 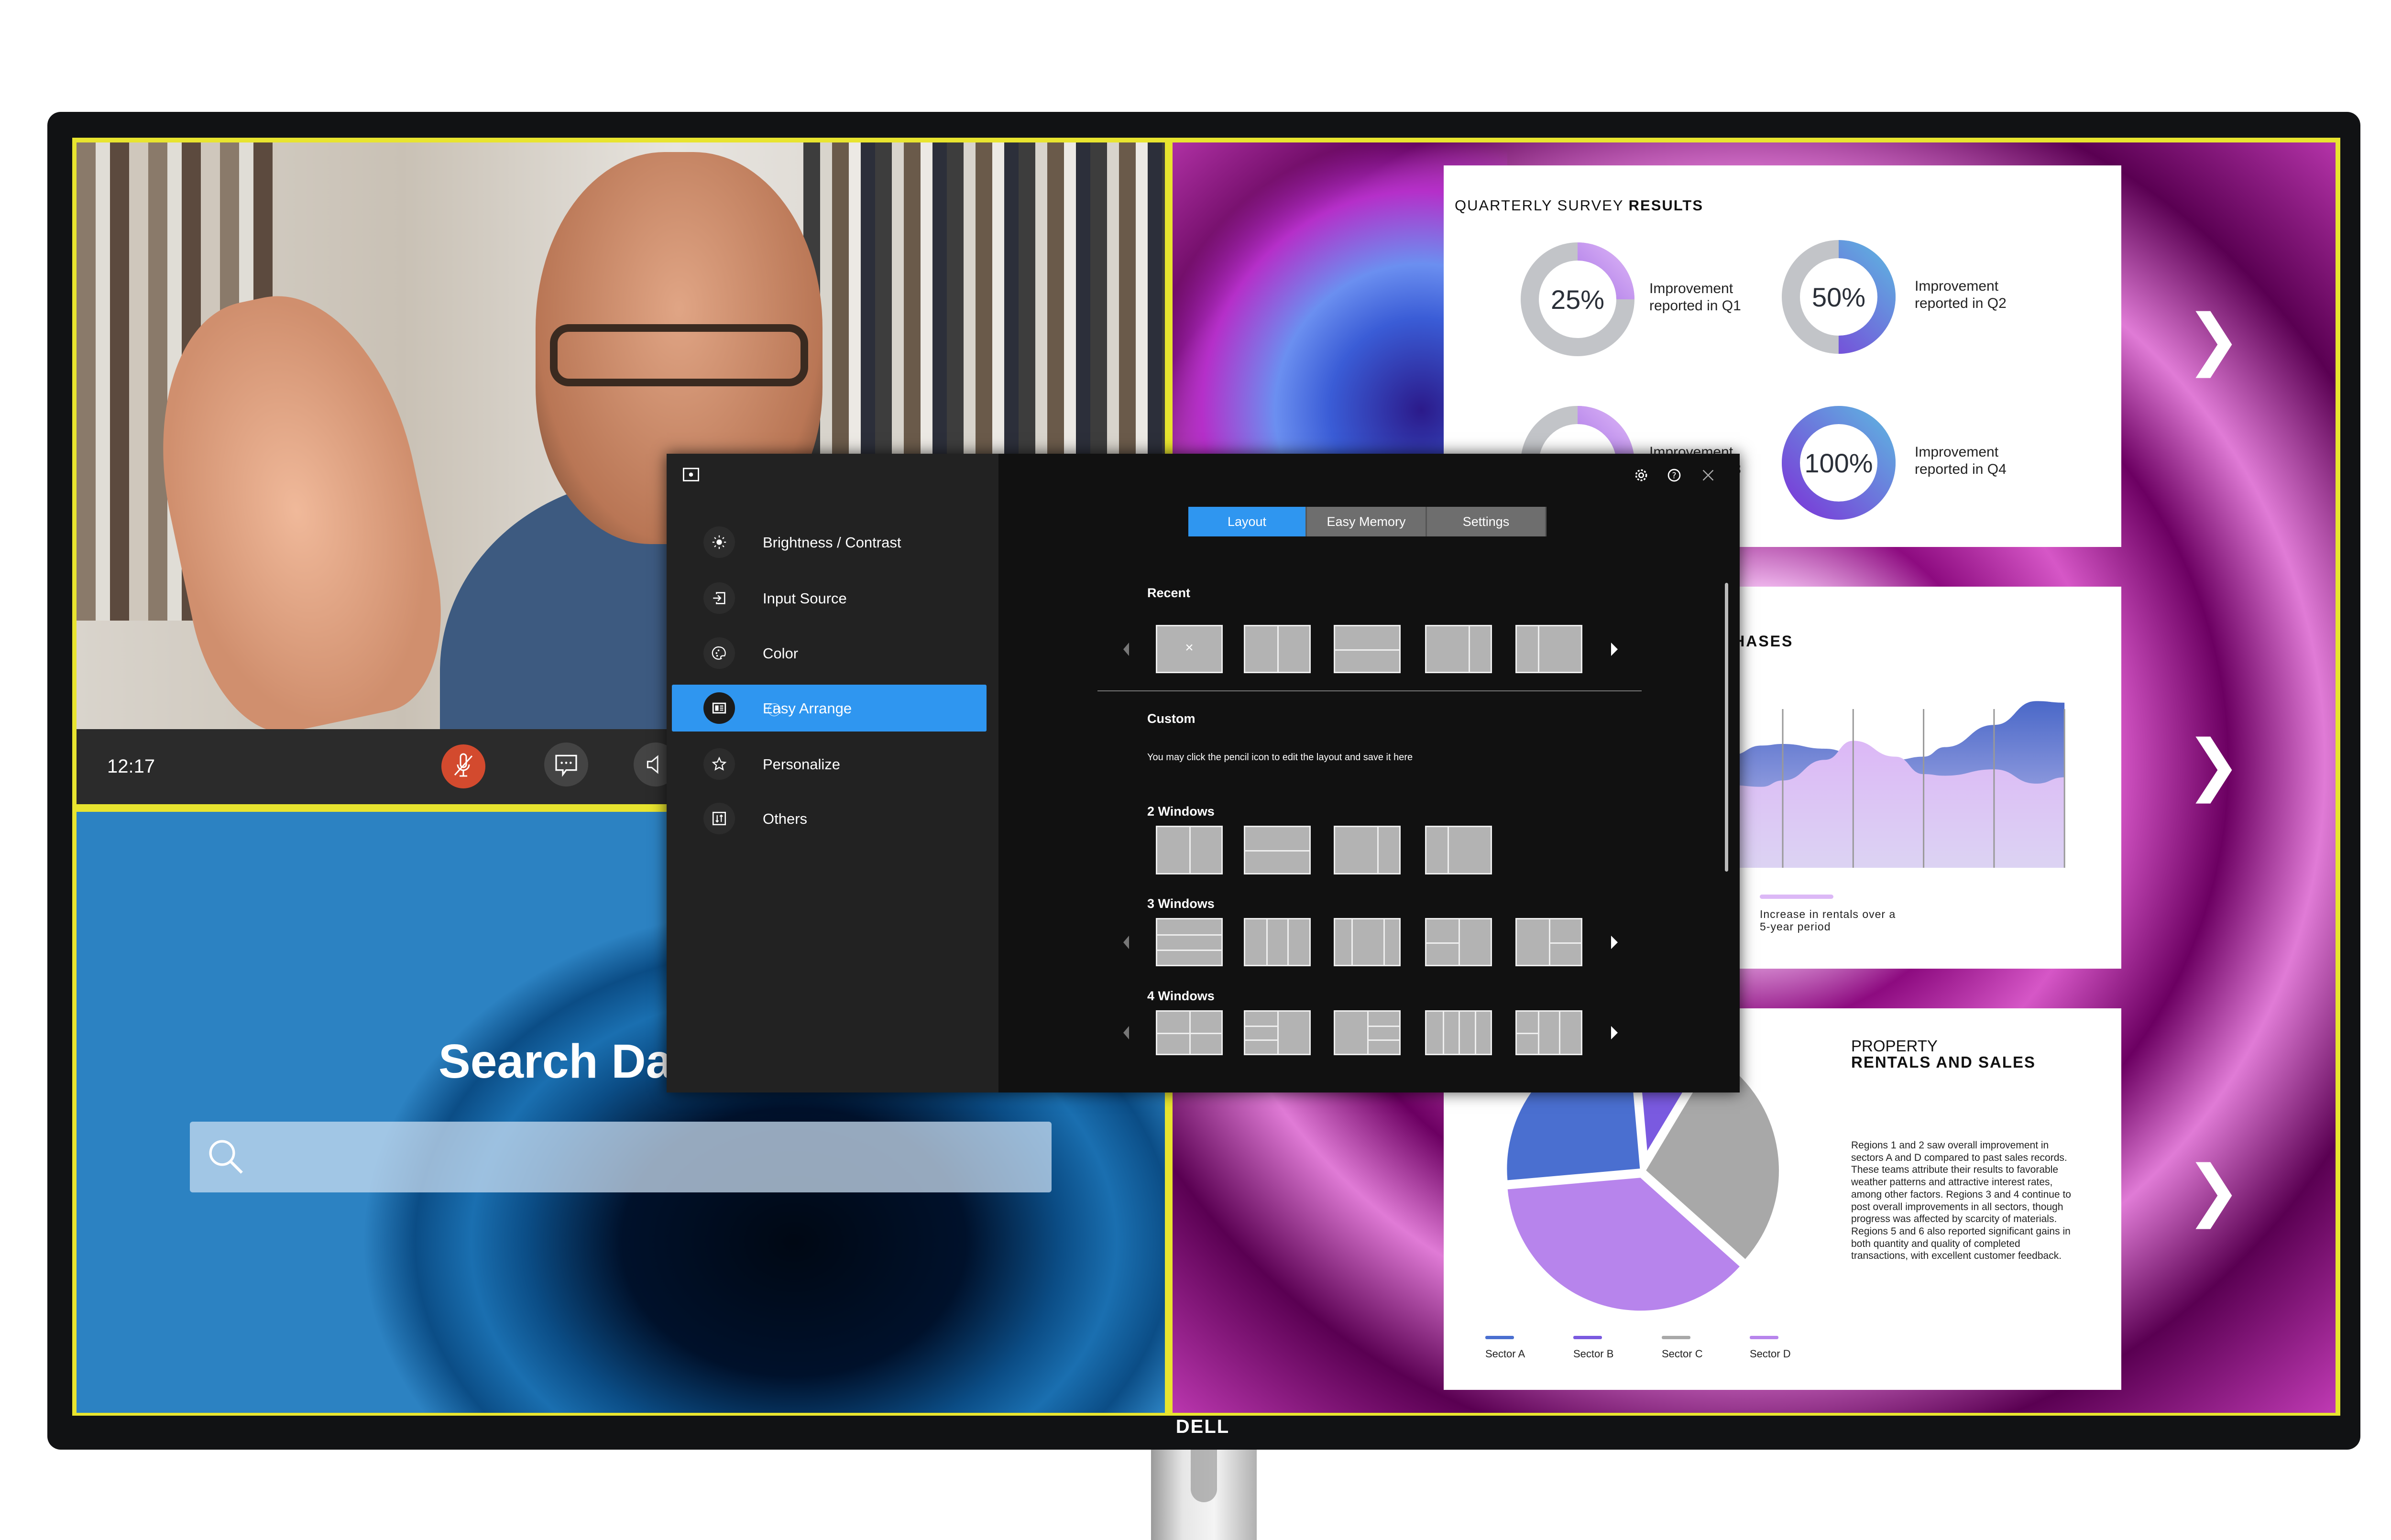 I want to click on layout-thumbnail-cols4, so click(x=1458, y=1032).